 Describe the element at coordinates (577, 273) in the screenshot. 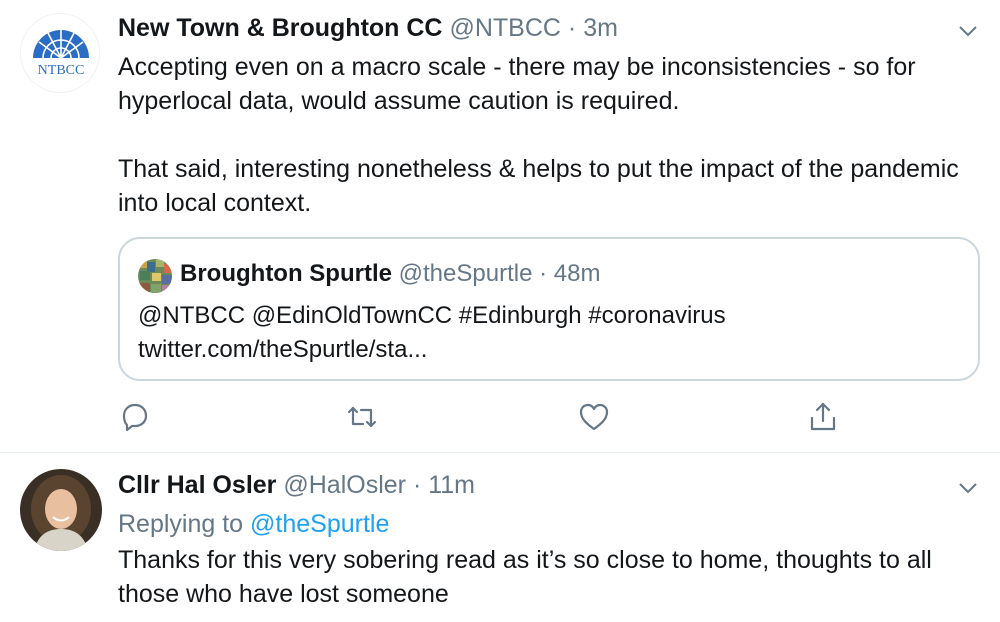

I see `quoted-timestamp: 48m` at that location.